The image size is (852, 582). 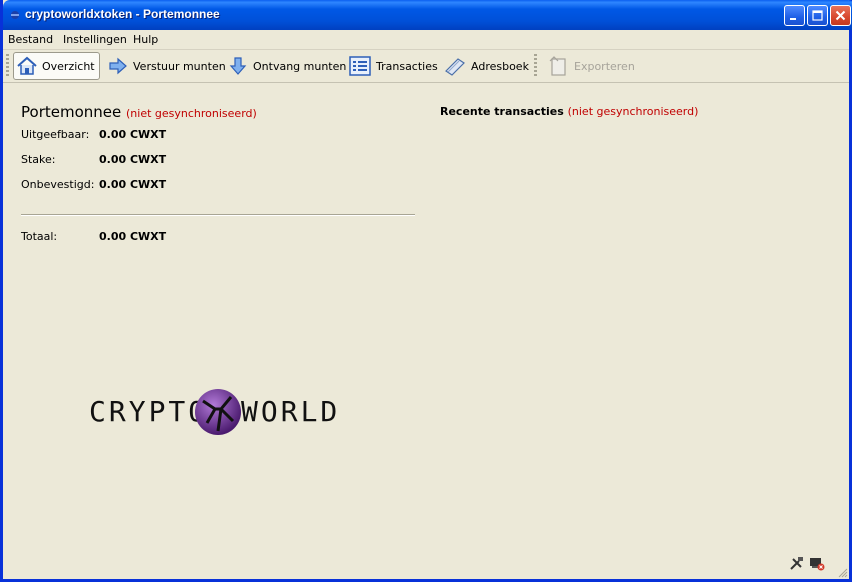 What do you see at coordinates (133, 134) in the screenshot?
I see `spendable-value: 0.00 CWXT` at bounding box center [133, 134].